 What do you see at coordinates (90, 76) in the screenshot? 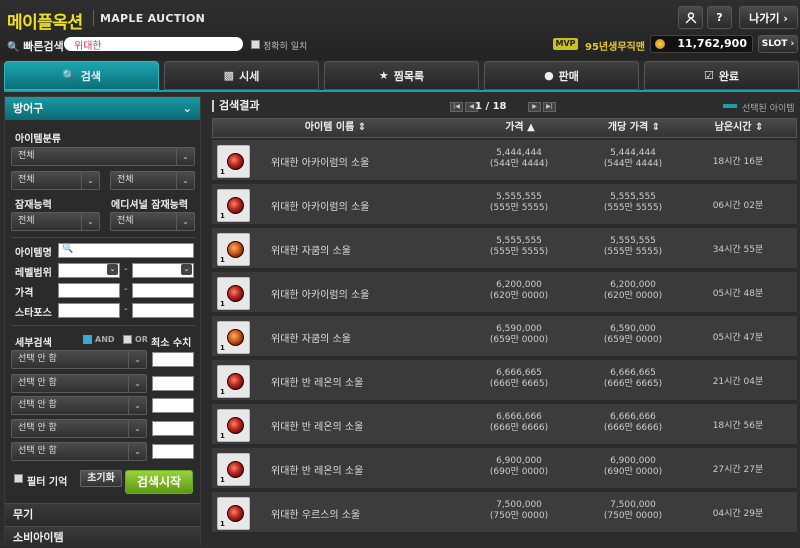
I see `tab-label: 검색` at bounding box center [90, 76].